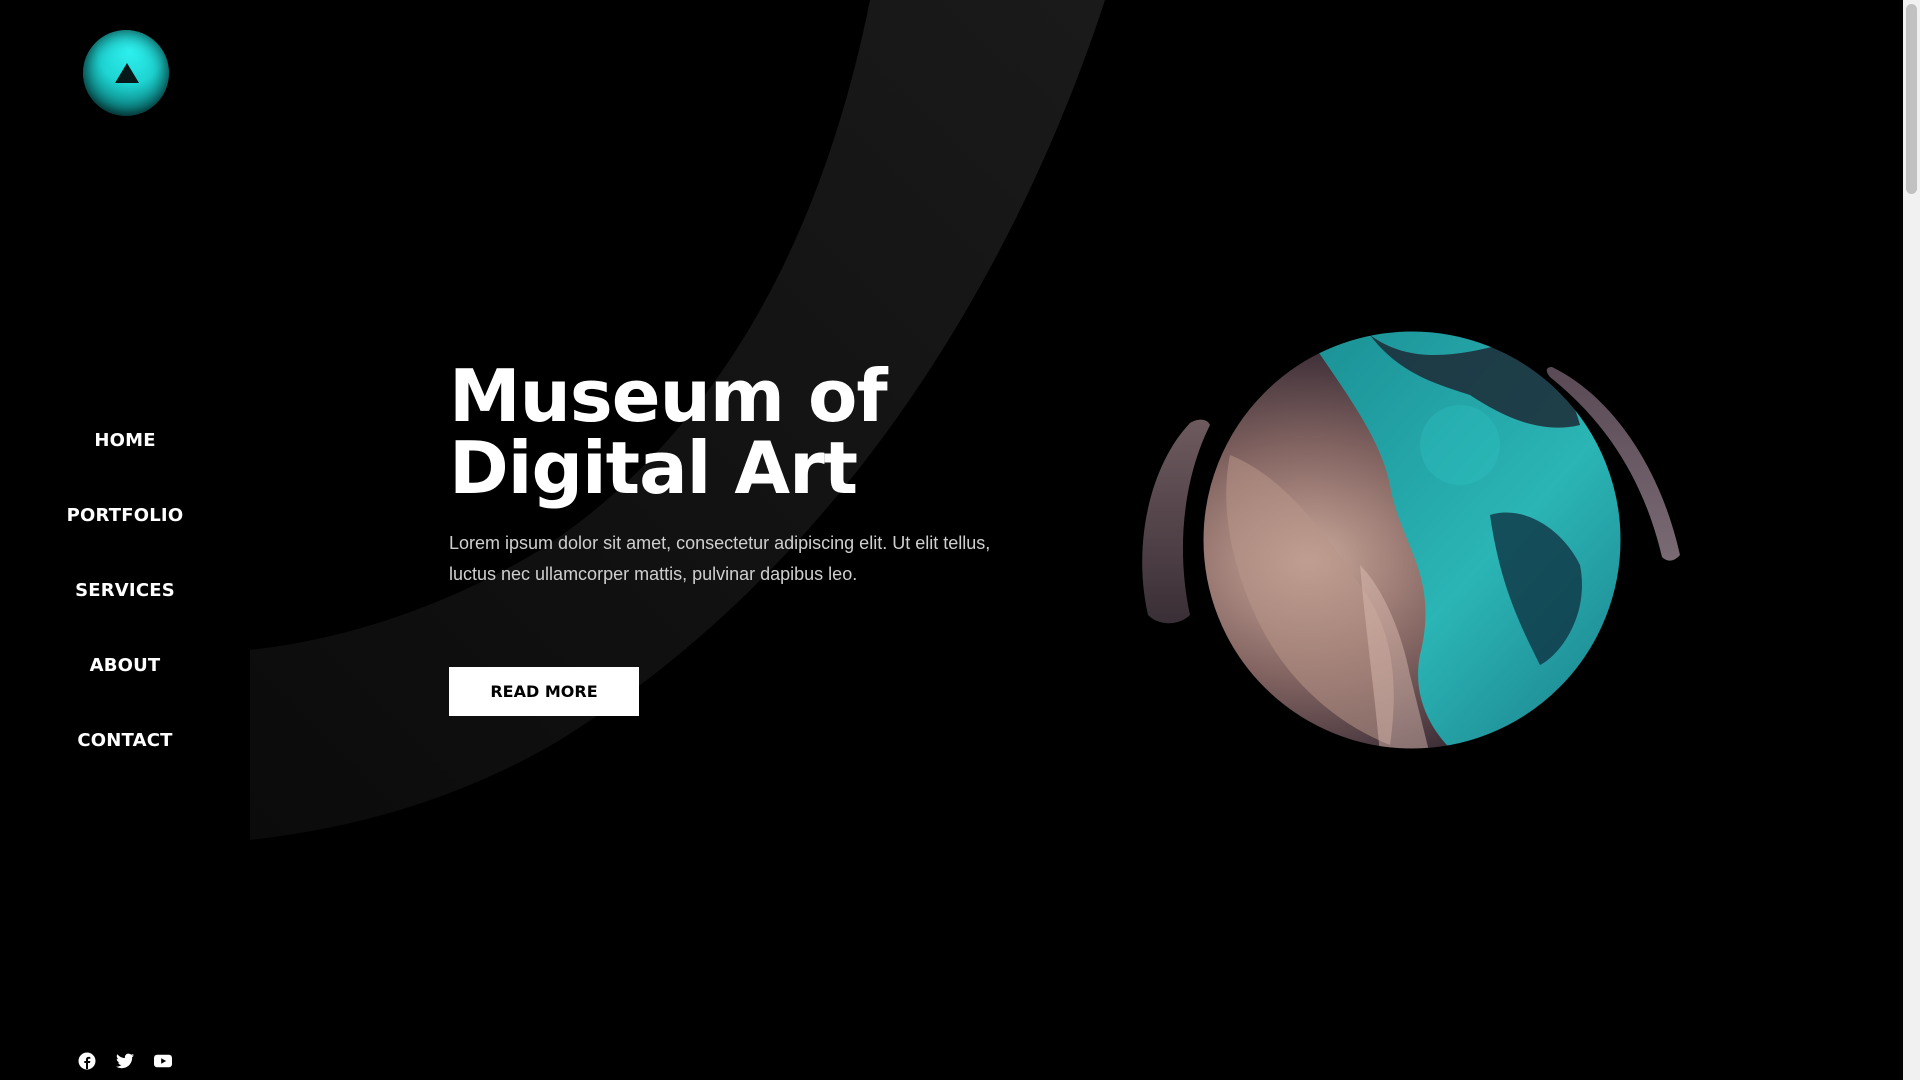  Describe the element at coordinates (1911, 99) in the screenshot. I see `scrollbar-thumb` at that location.